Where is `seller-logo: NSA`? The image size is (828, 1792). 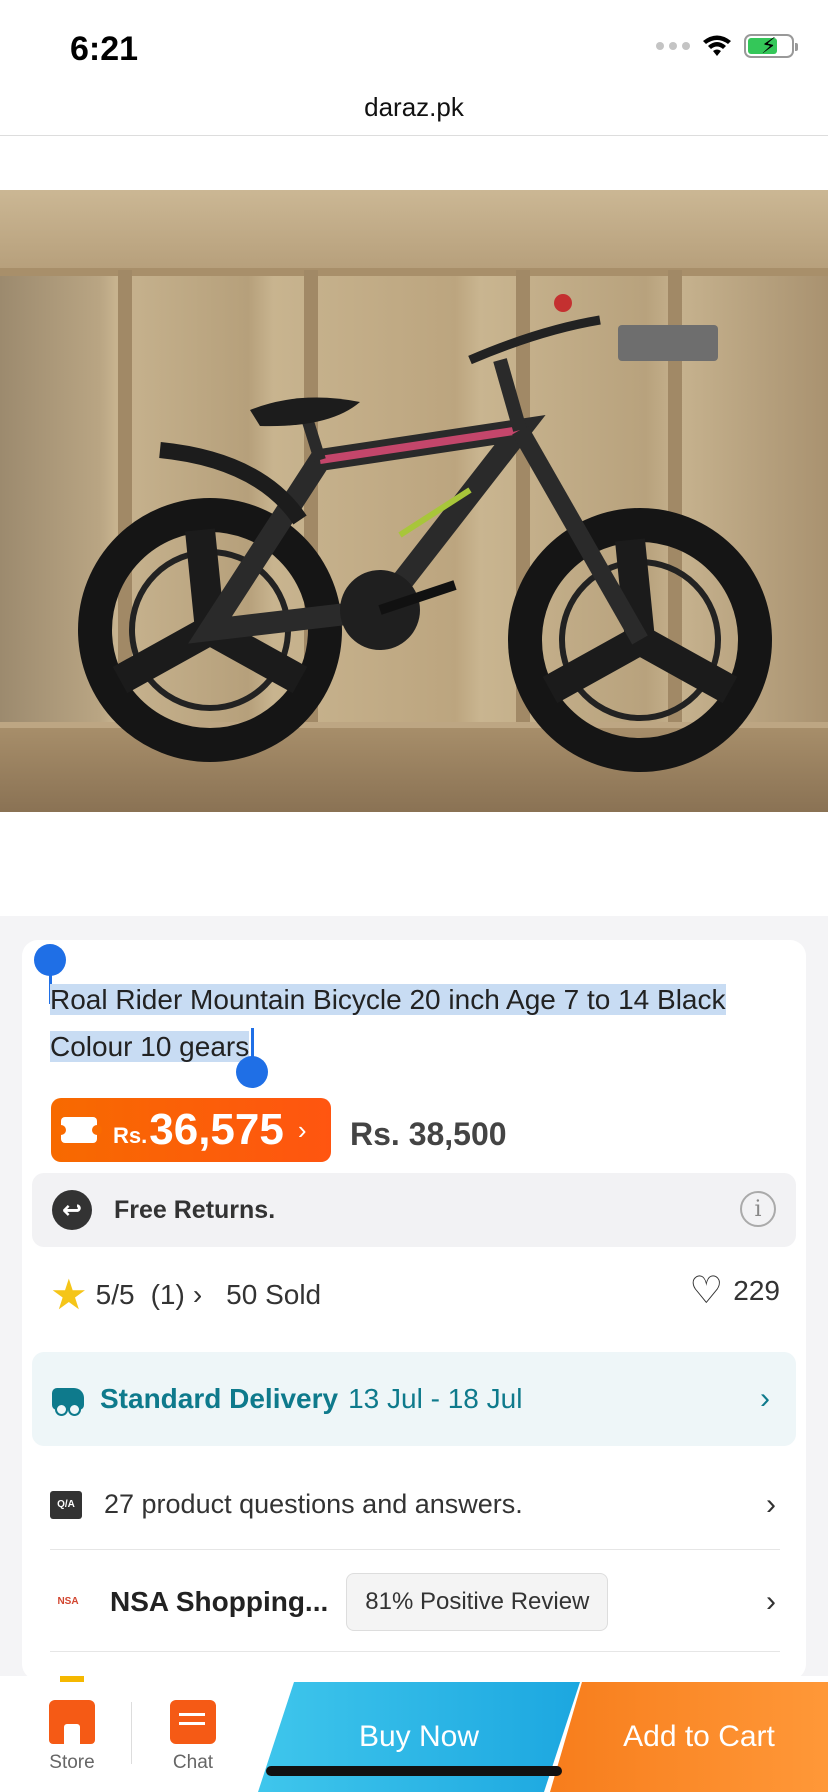 seller-logo: NSA is located at coordinates (68, 1601).